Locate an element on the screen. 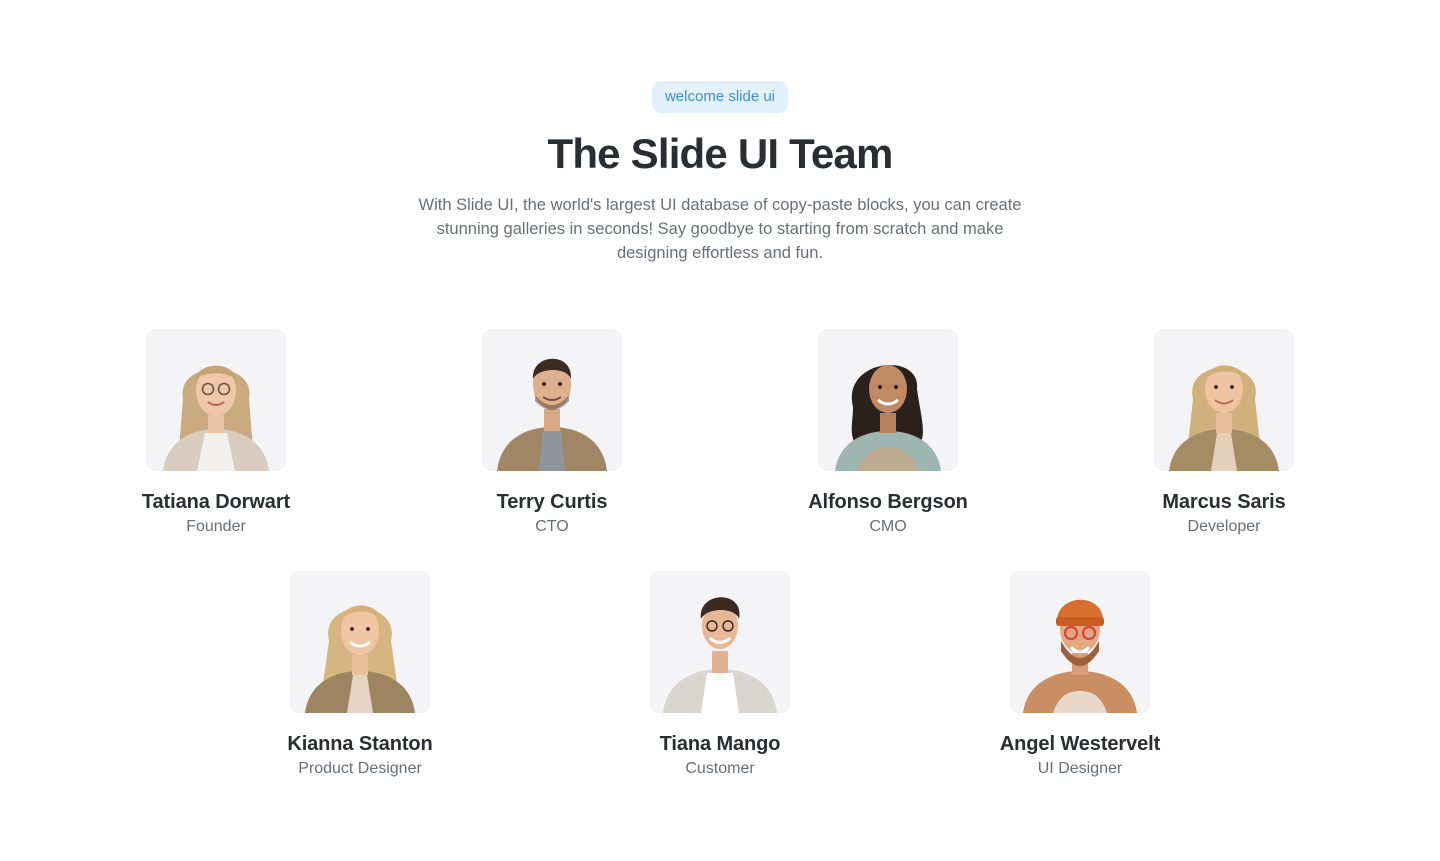 This screenshot has height=861, width=1440. member-role: CTO is located at coordinates (552, 526).